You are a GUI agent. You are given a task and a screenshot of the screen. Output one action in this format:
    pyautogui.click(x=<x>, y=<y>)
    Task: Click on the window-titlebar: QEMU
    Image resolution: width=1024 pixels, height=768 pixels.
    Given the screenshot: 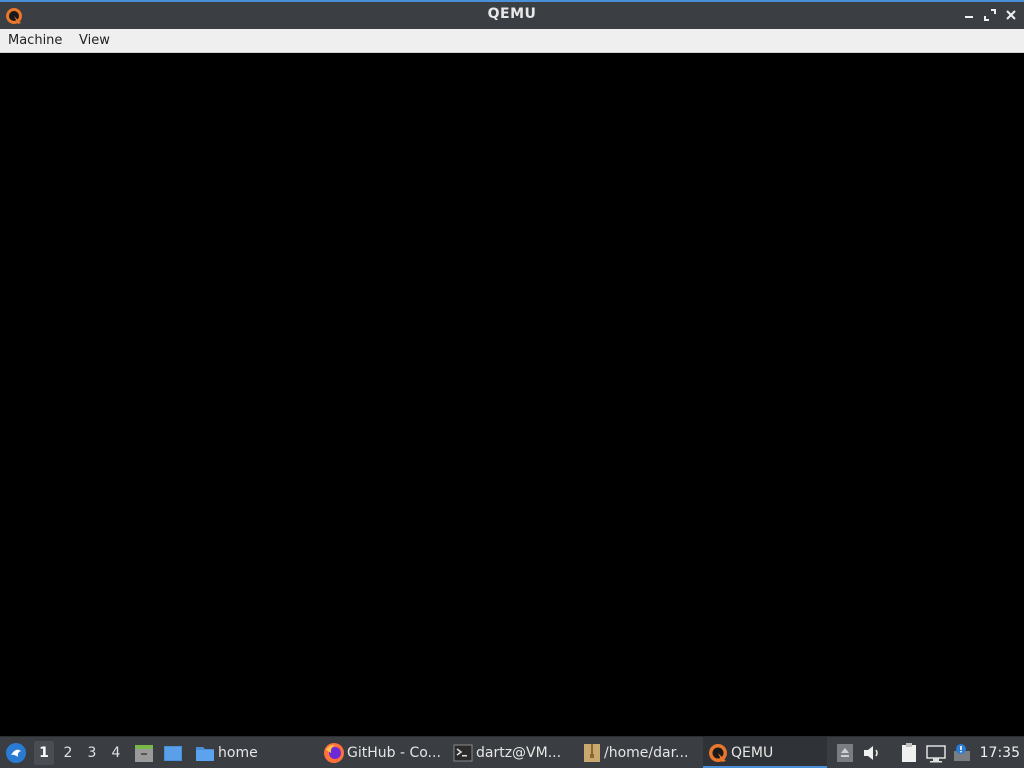 What is the action you would take?
    pyautogui.click(x=512, y=14)
    